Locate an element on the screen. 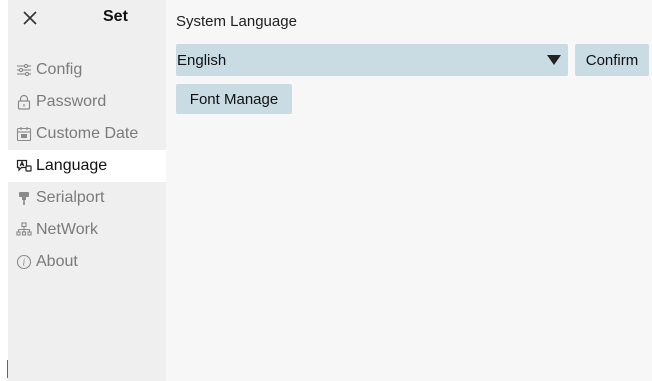  info-icon: i is located at coordinates (24, 262).